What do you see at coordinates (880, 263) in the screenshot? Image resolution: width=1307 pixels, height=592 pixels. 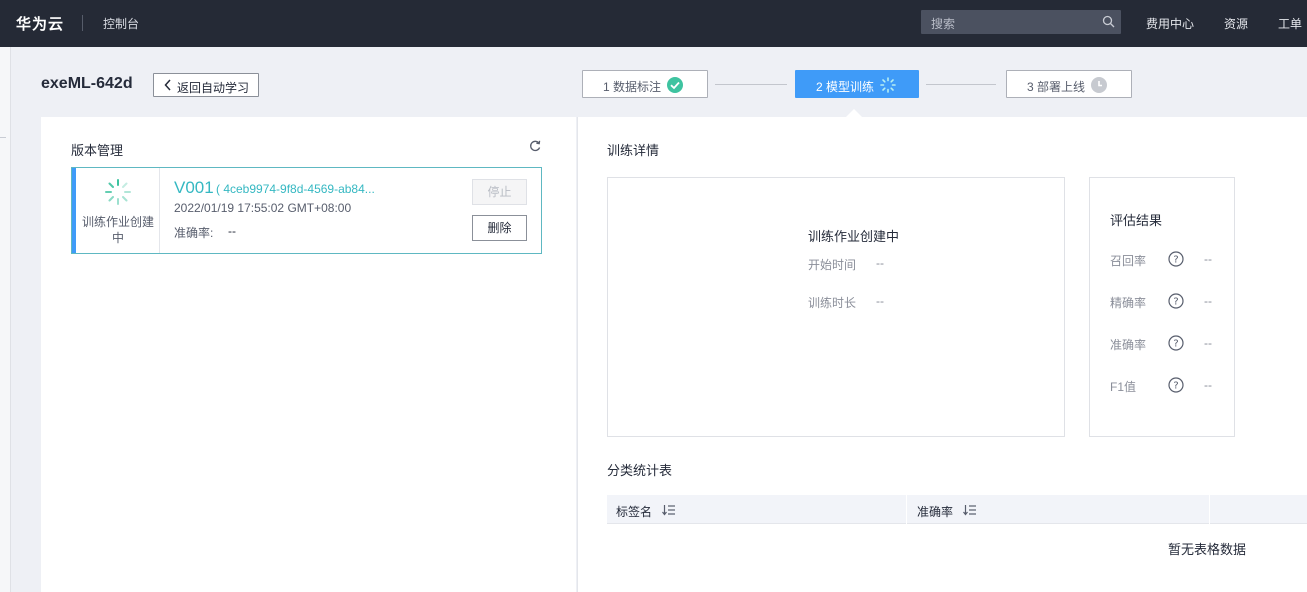 I see `start-time-value: --` at bounding box center [880, 263].